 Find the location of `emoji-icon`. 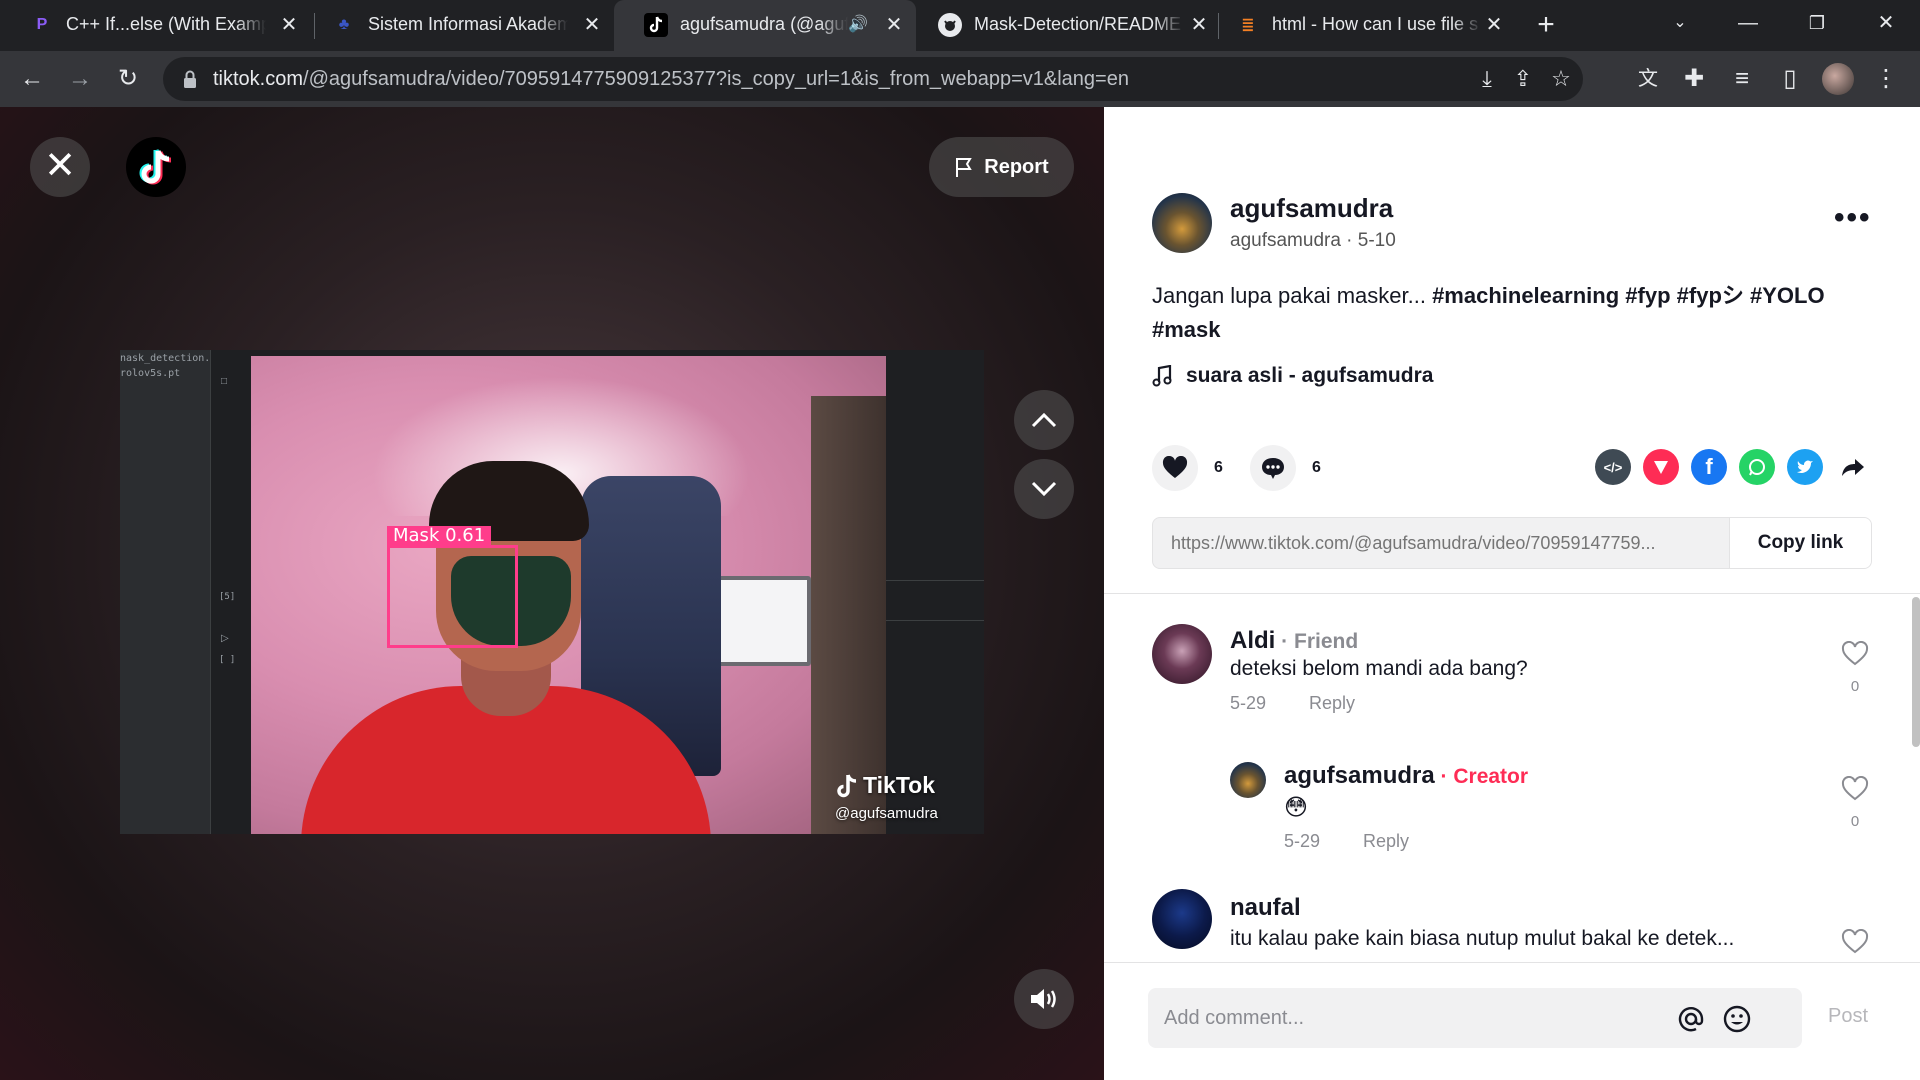

emoji-icon is located at coordinates (1737, 1019).